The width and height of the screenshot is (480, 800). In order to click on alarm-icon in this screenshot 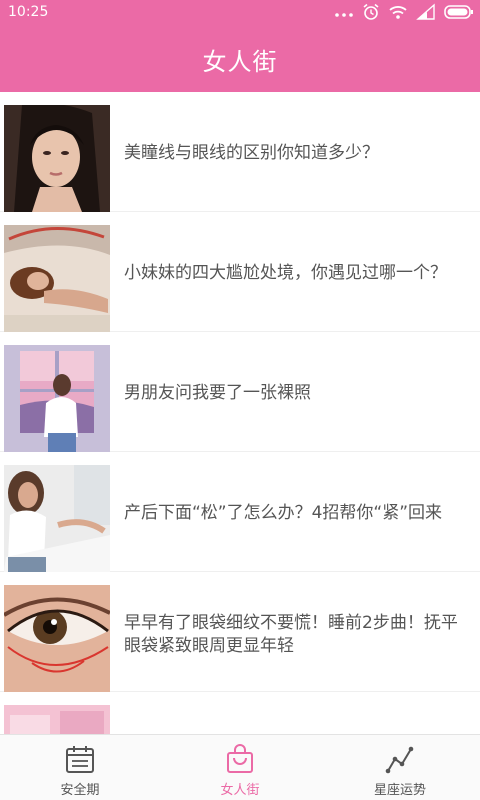, I will do `click(371, 11)`.